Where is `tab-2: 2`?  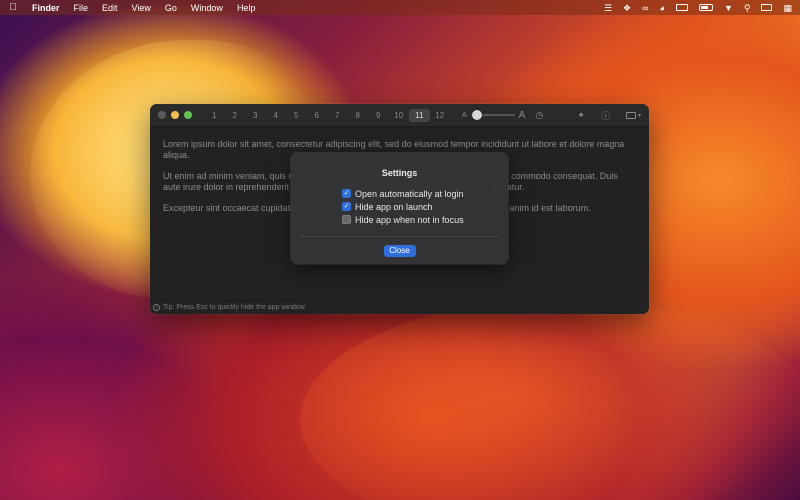 tab-2: 2 is located at coordinates (235, 115).